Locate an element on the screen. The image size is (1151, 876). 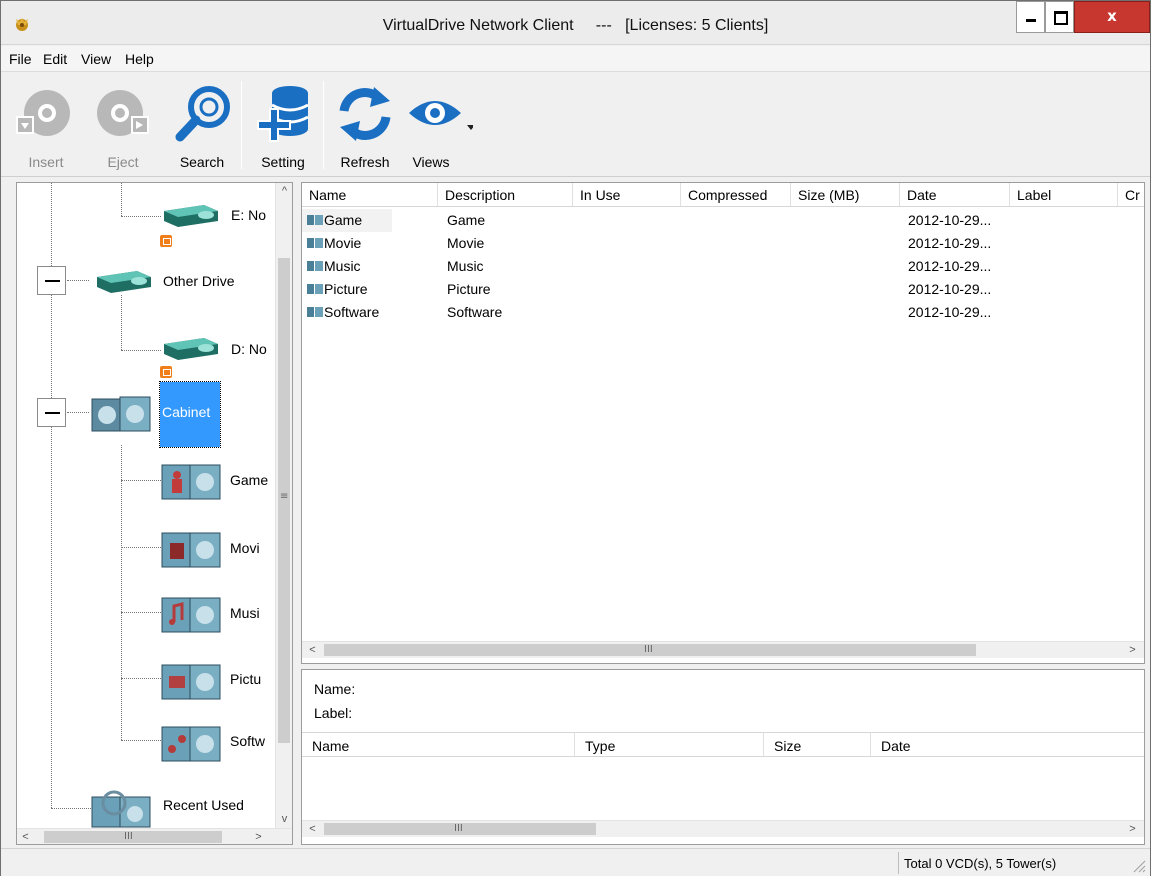
database-settings-icon is located at coordinates (283, 114).